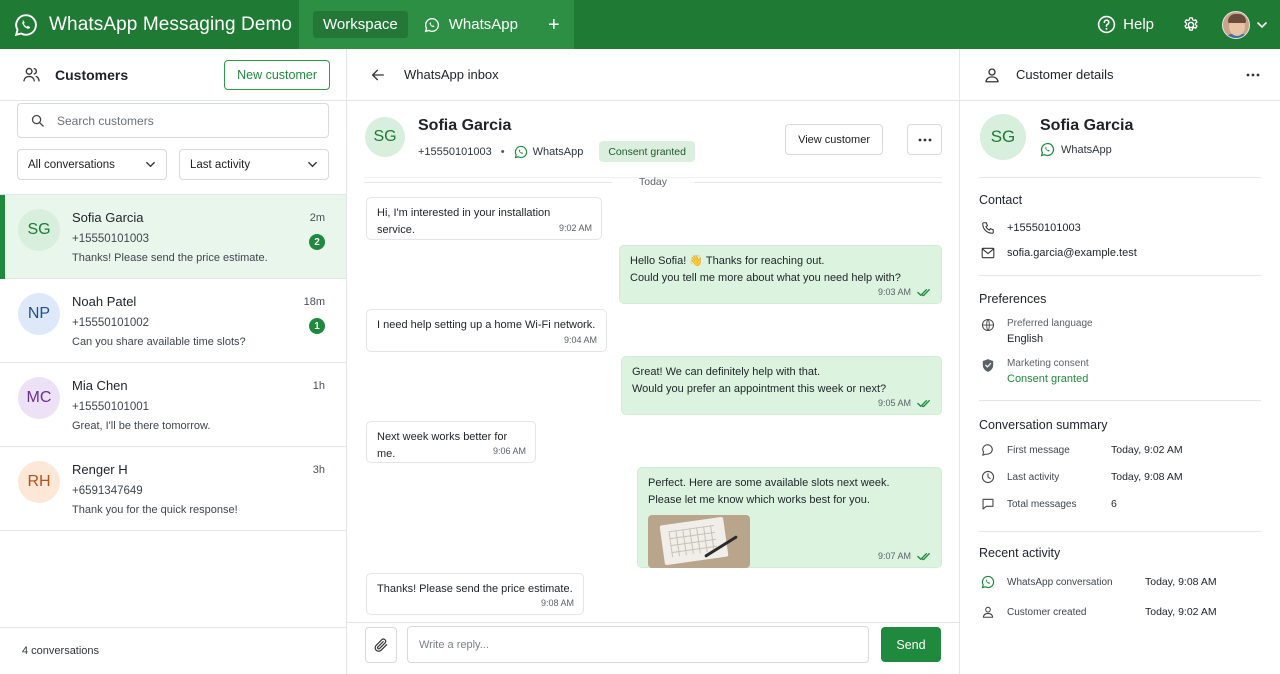 The height and width of the screenshot is (674, 1280). Describe the element at coordinates (1087, 125) in the screenshot. I see `customer-name: Sofia Garcia` at that location.